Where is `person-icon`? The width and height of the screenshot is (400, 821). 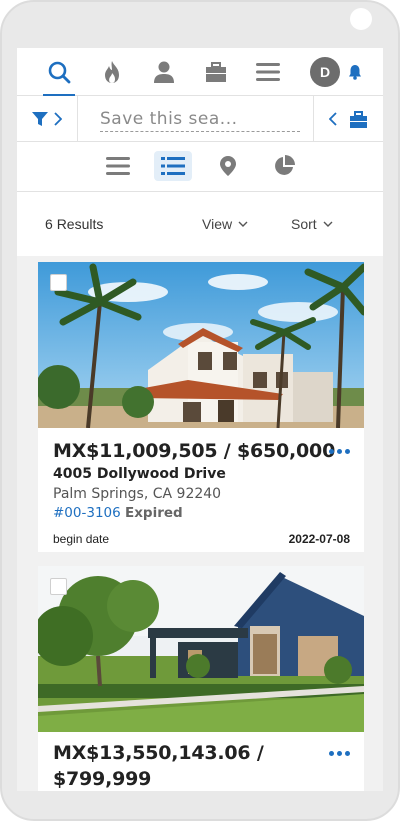 person-icon is located at coordinates (164, 72).